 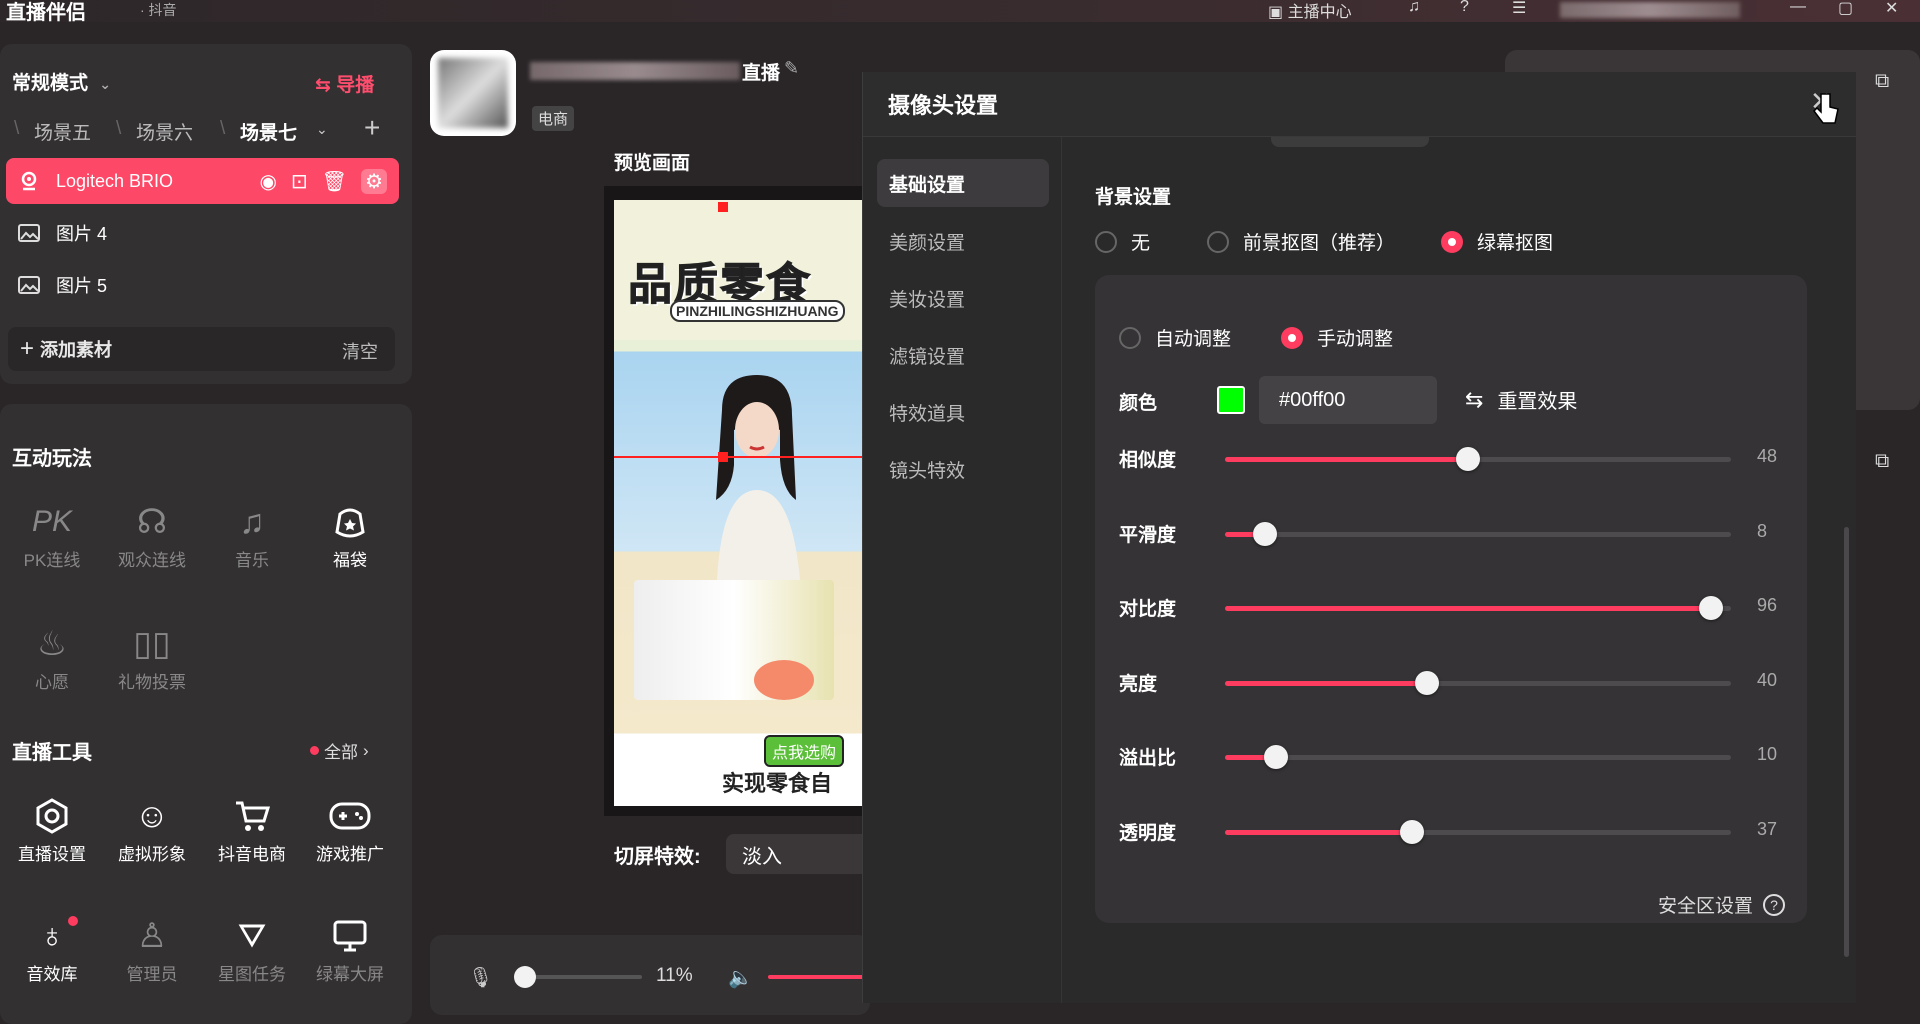 What do you see at coordinates (202, 233) in the screenshot?
I see `source-item-image-4: 图片 4` at bounding box center [202, 233].